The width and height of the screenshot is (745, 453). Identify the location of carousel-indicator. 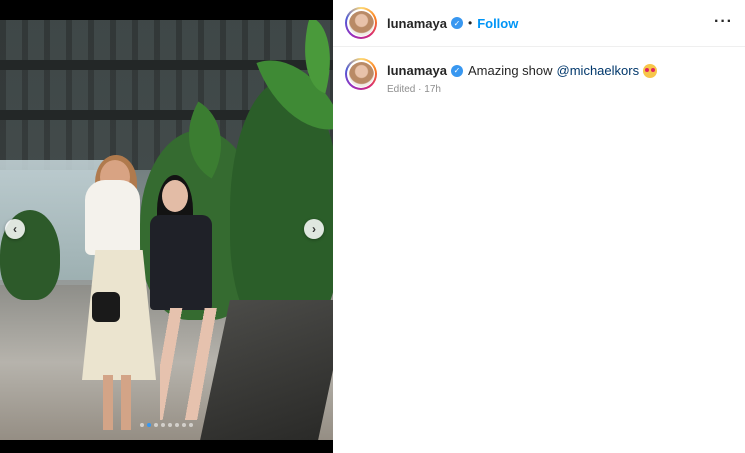
(166, 425).